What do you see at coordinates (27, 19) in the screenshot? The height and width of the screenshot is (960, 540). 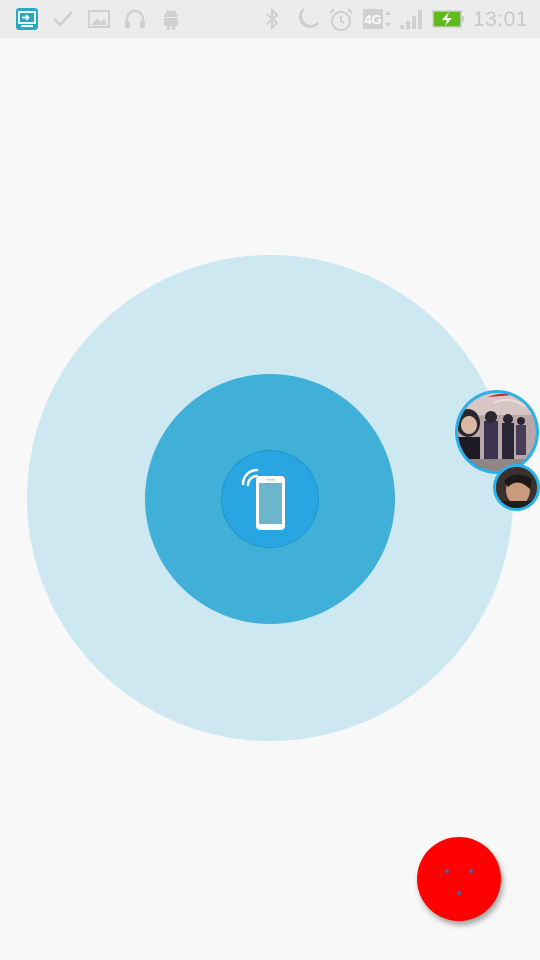 I see `screencast-icon` at bounding box center [27, 19].